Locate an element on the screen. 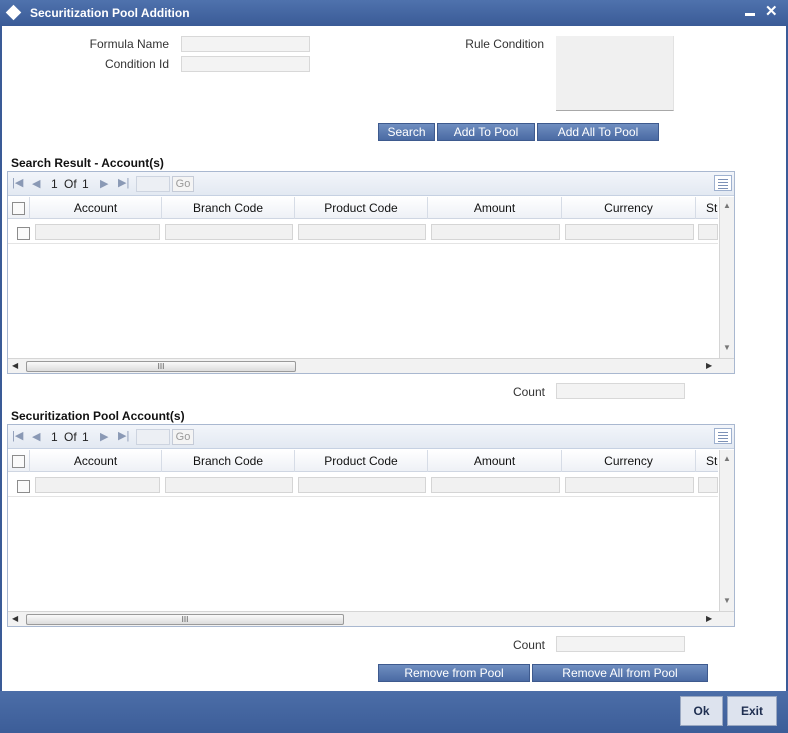 The height and width of the screenshot is (733, 788). search-count-field is located at coordinates (620, 391).